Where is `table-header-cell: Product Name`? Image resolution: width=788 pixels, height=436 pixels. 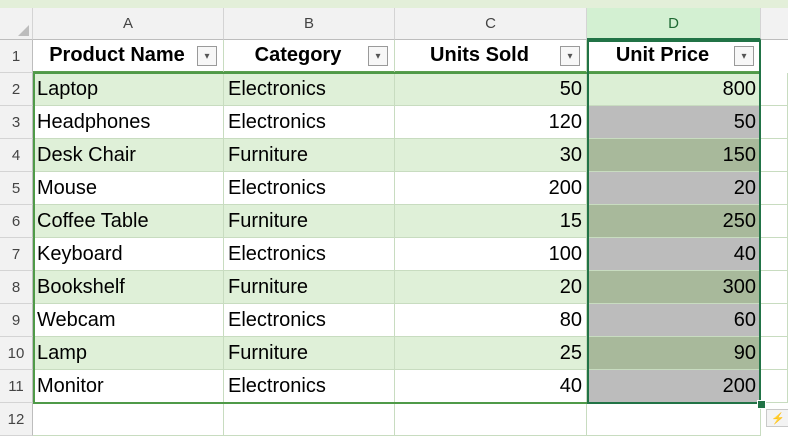 table-header-cell: Product Name is located at coordinates (128, 56).